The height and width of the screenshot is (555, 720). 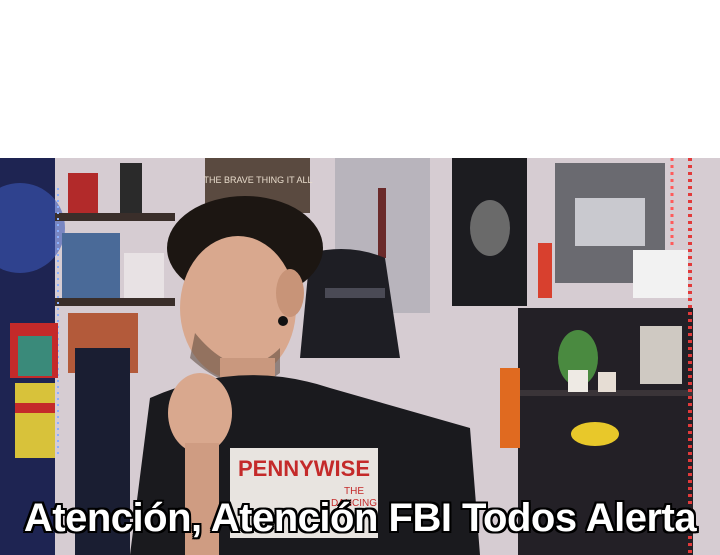 I want to click on earring, so click(x=283, y=321).